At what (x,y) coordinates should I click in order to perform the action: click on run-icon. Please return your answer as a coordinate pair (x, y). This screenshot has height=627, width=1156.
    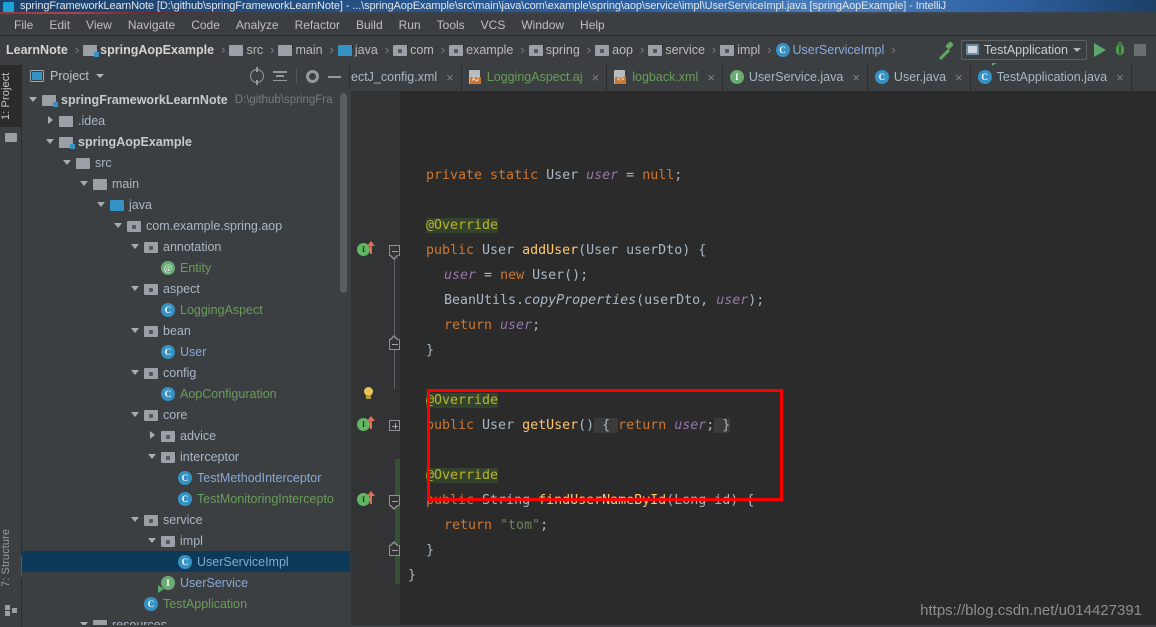
    Looking at the image, I should click on (1100, 49).